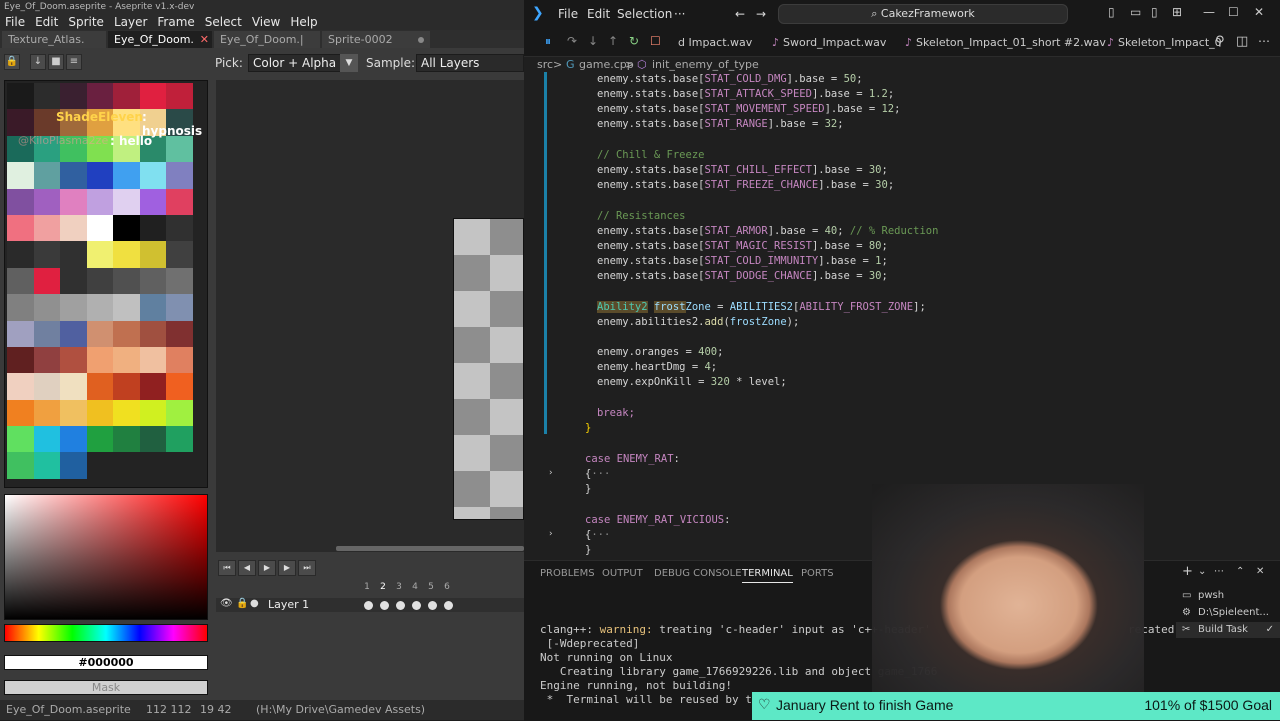  What do you see at coordinates (376, 39) in the screenshot?
I see `tab-sprite-0002: Sprite-0002` at bounding box center [376, 39].